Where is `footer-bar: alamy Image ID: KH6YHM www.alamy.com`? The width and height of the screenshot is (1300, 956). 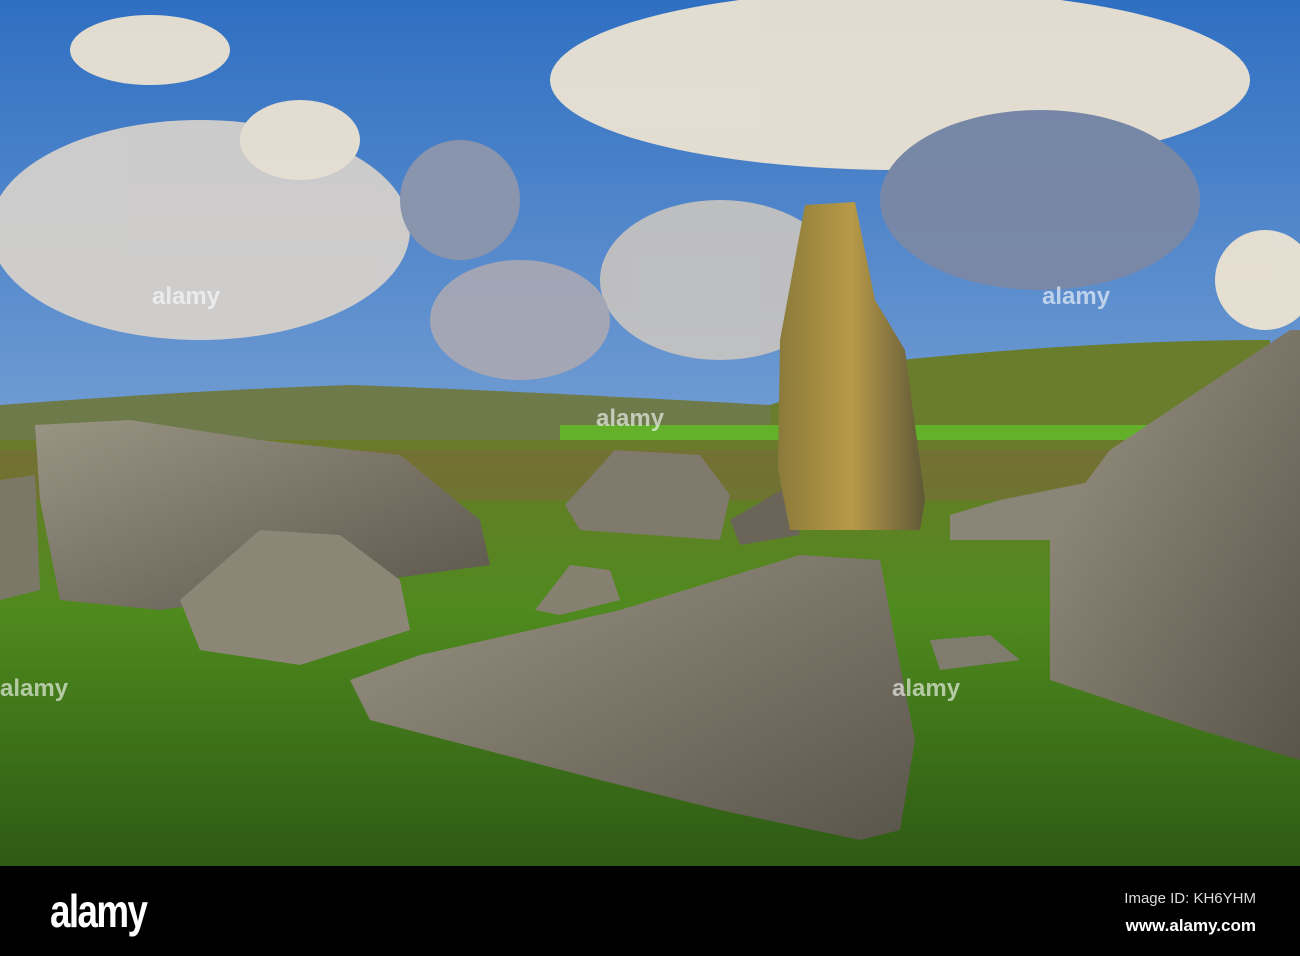
footer-bar: alamy Image ID: KH6YHM www.alamy.com is located at coordinates (650, 911).